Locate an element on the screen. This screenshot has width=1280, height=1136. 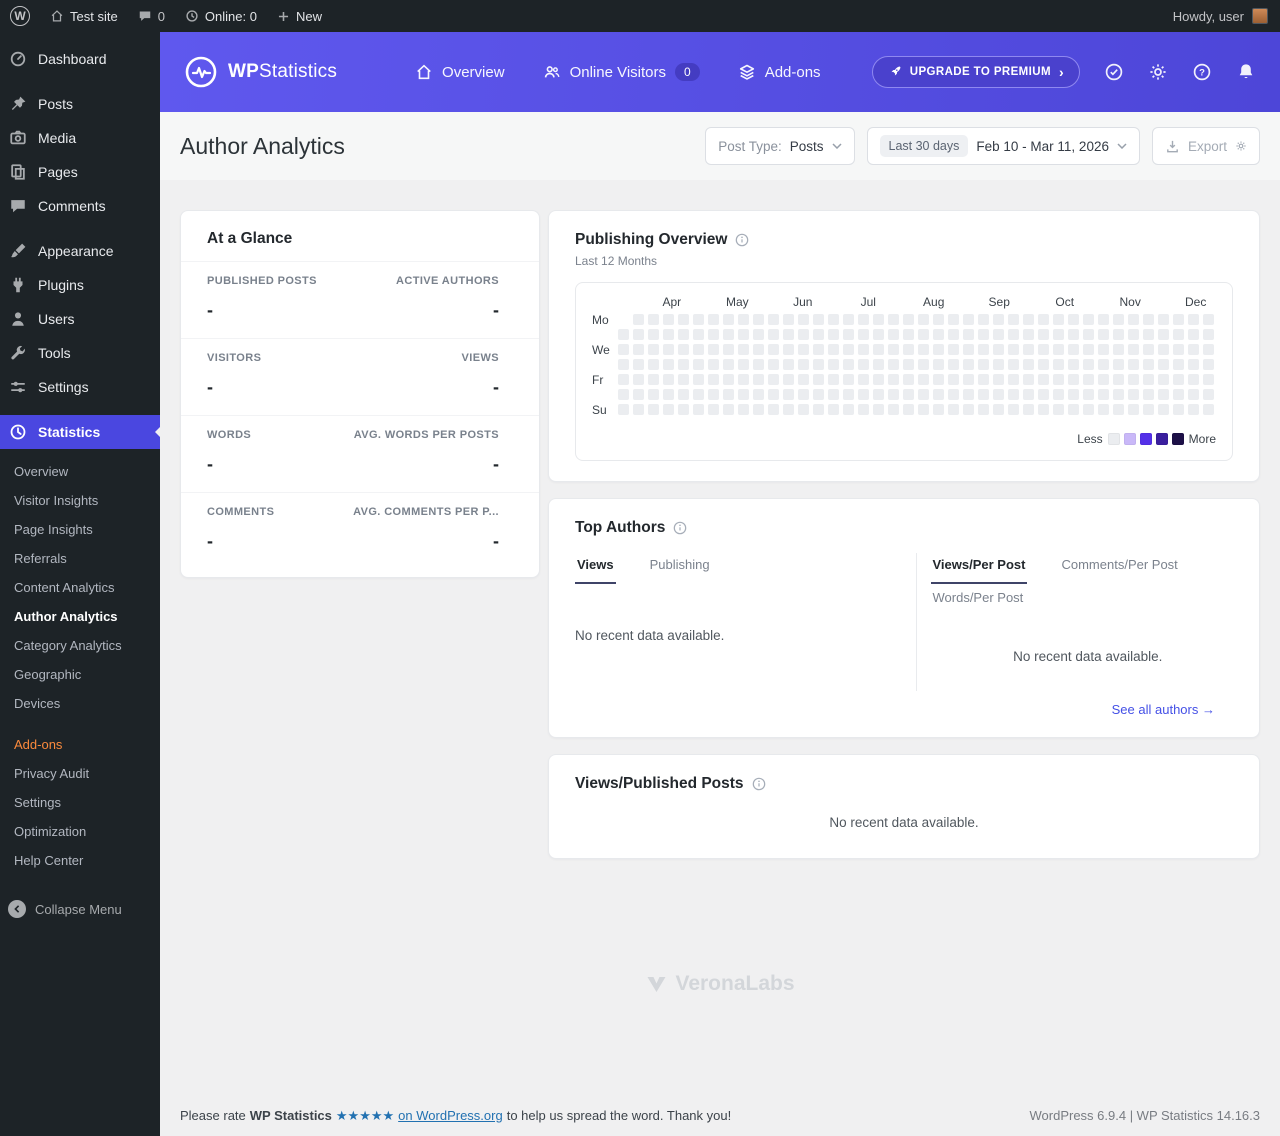
see-all-authors-link: See all authors → is located at coordinates (1163, 709).